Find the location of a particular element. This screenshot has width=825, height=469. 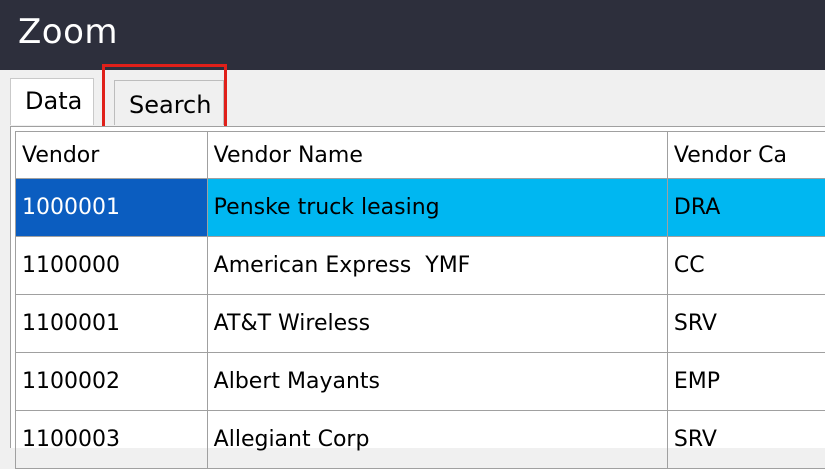

tab-search-label: Search is located at coordinates (170, 105).